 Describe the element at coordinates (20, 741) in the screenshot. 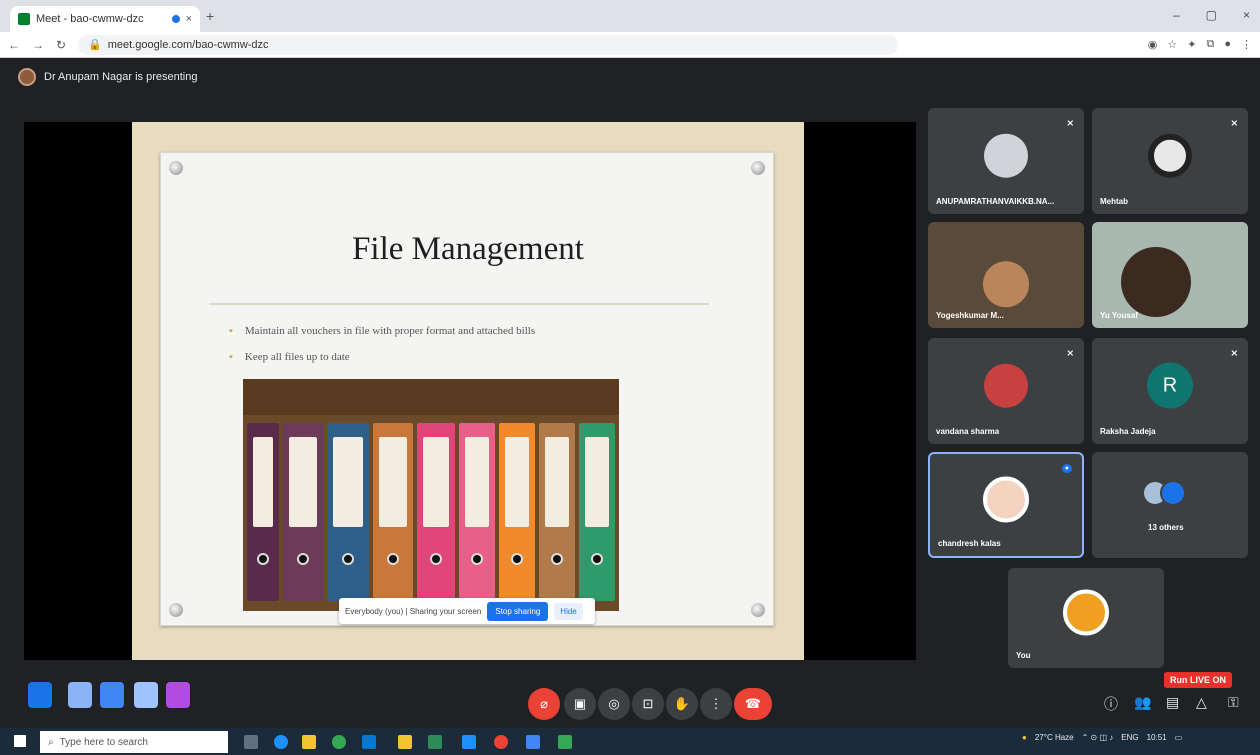

I see `windows-start-icon` at that location.